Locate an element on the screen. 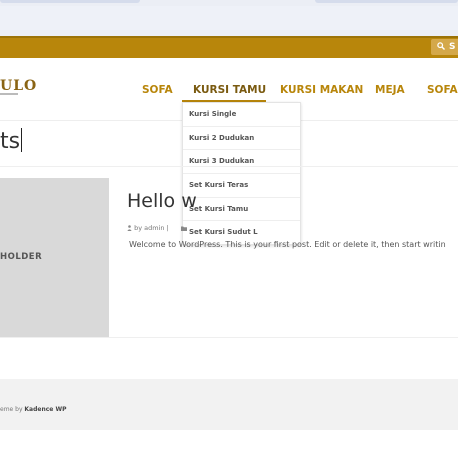  page-title: ts is located at coordinates (11, 141).